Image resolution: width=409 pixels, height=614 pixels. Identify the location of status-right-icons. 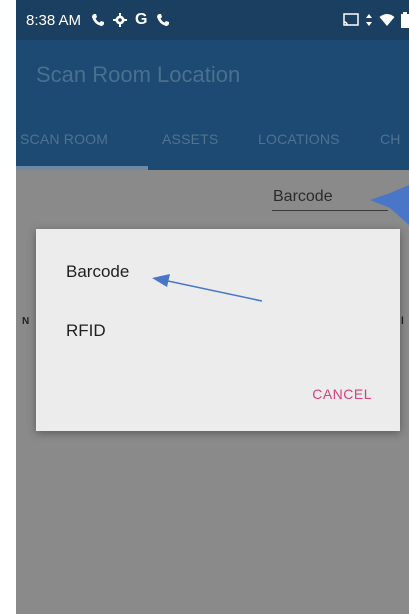
(373, 20).